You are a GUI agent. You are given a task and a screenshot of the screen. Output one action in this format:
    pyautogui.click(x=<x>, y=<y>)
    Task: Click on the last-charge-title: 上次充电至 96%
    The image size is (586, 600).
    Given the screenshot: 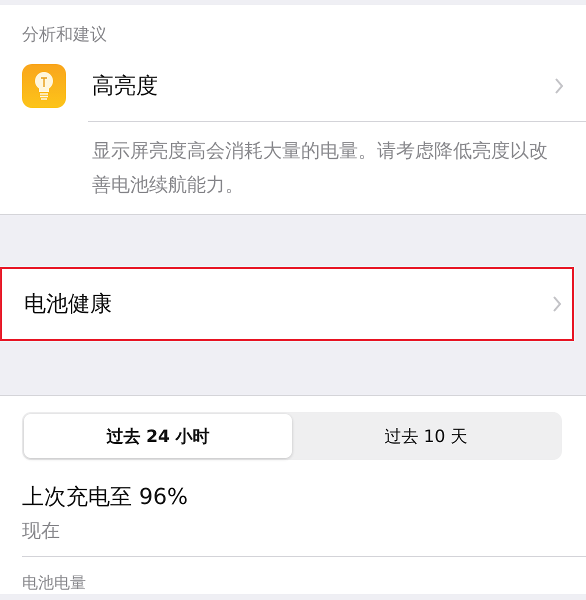 What is the action you would take?
    pyautogui.click(x=105, y=498)
    